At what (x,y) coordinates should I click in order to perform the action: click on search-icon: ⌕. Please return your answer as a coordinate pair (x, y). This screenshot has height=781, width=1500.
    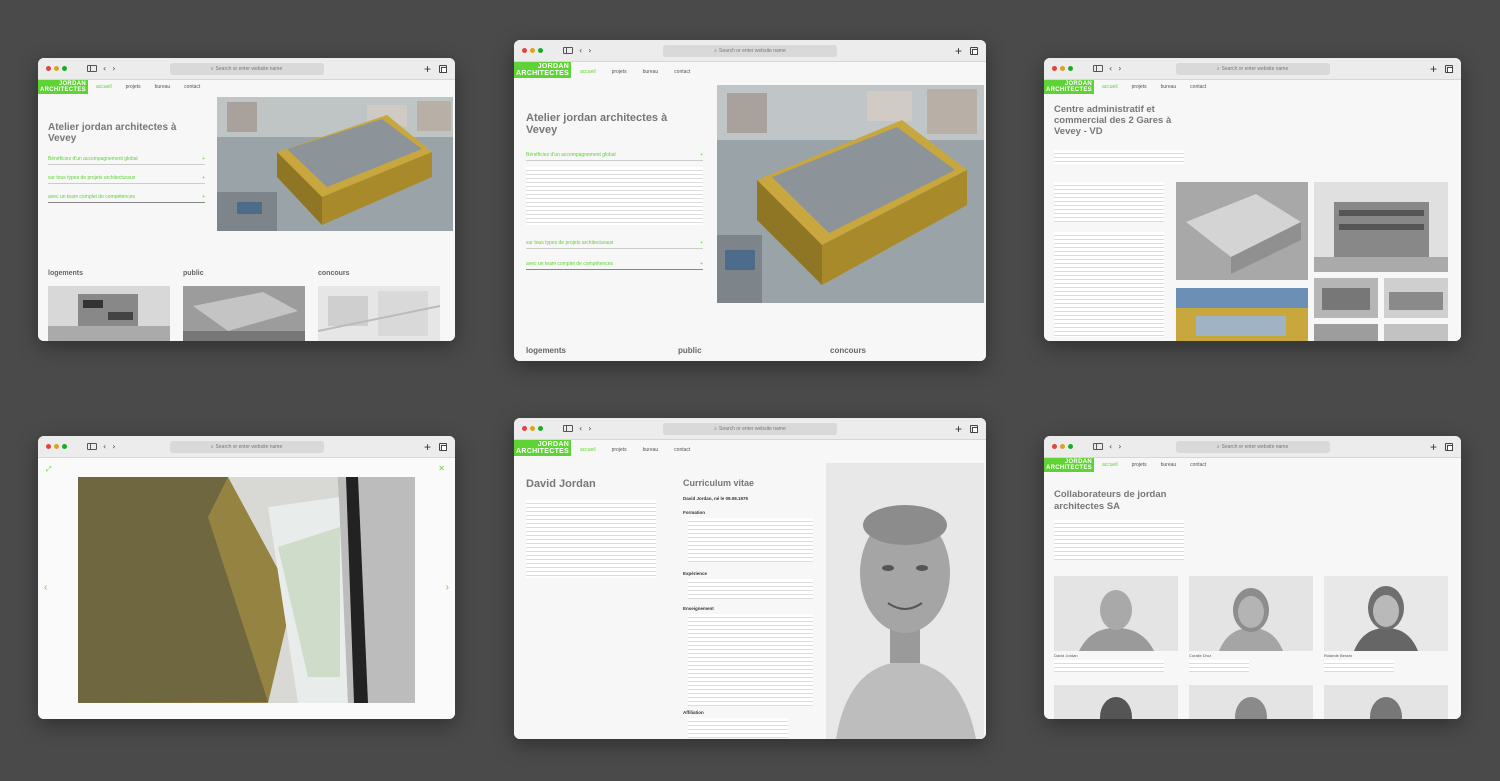
    Looking at the image, I should click on (716, 428).